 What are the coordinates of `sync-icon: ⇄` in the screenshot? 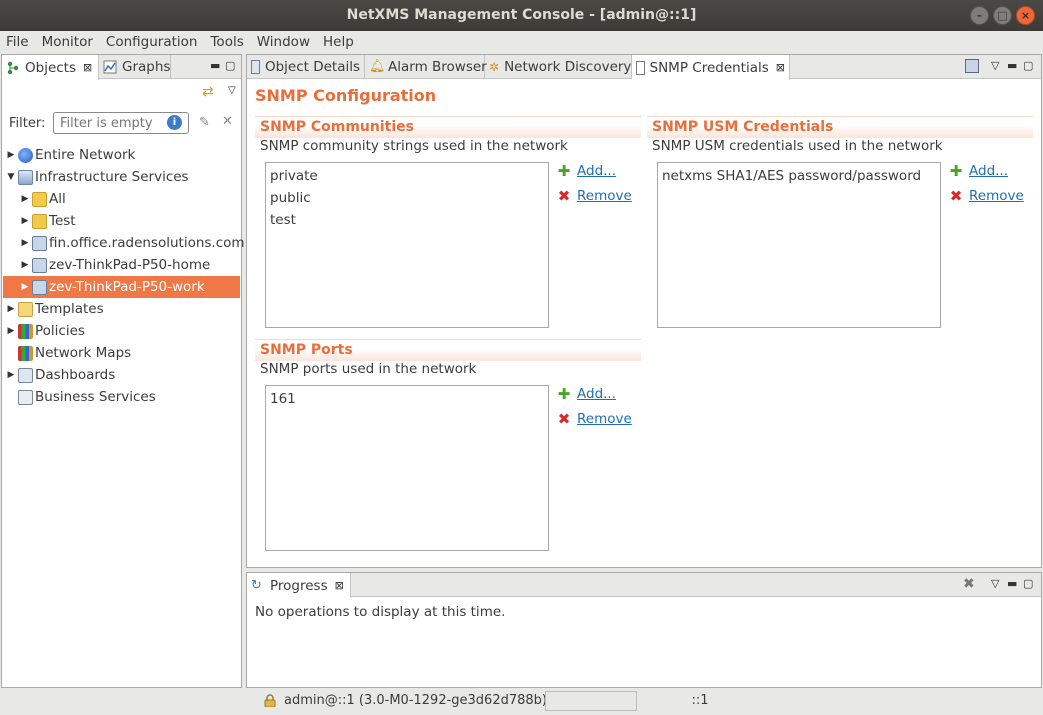 It's located at (208, 92).